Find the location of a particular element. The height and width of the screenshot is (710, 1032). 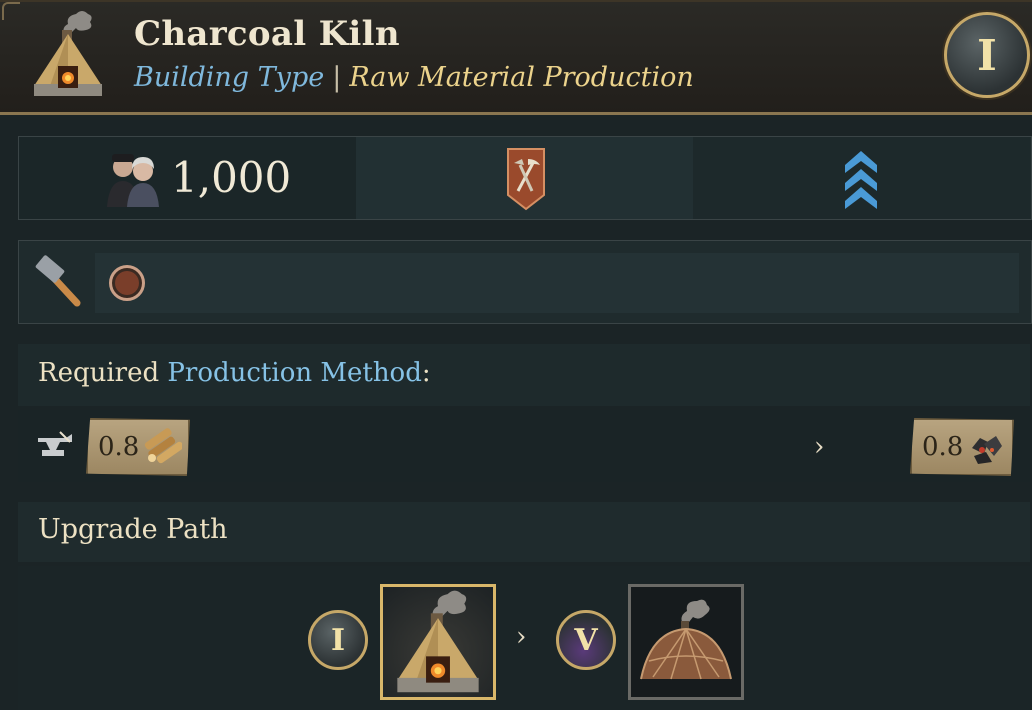

building-type-link: Building Type is located at coordinates (229, 77).